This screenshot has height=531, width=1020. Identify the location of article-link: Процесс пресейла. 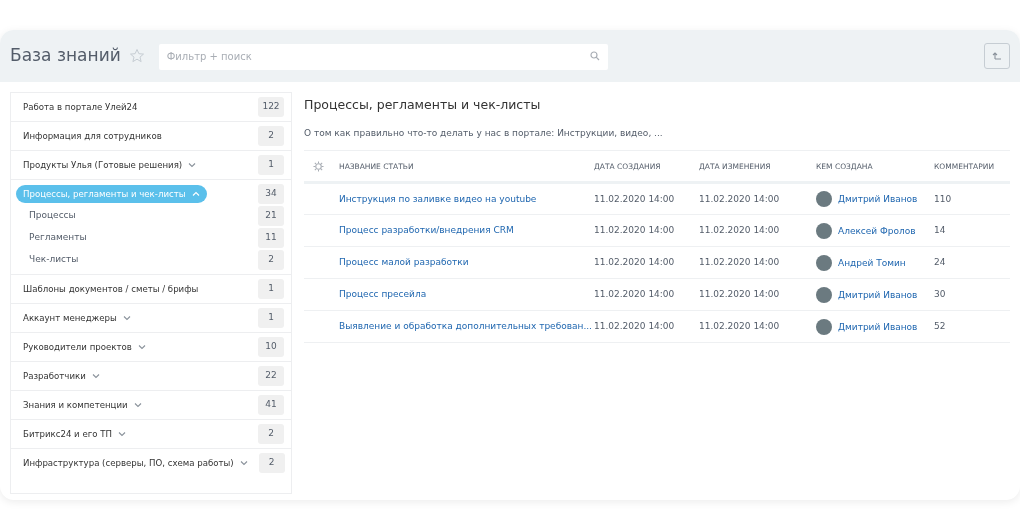
(383, 294).